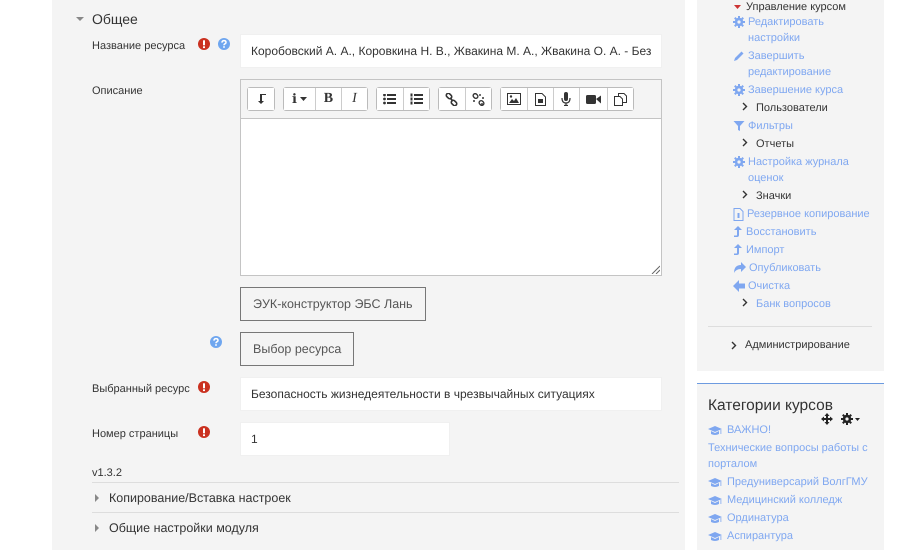 The image size is (922, 550). I want to click on format-button: I, so click(353, 99).